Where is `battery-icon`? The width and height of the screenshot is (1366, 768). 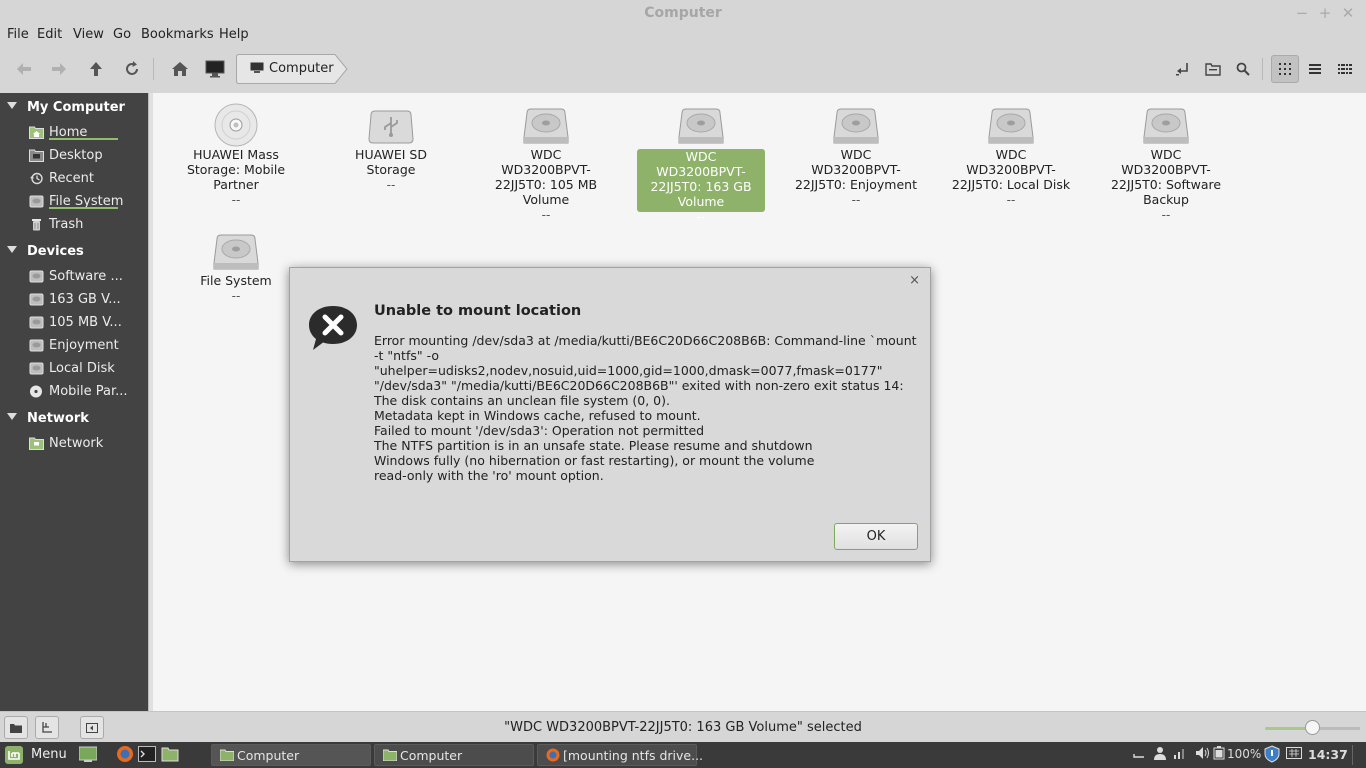 battery-icon is located at coordinates (1219, 754).